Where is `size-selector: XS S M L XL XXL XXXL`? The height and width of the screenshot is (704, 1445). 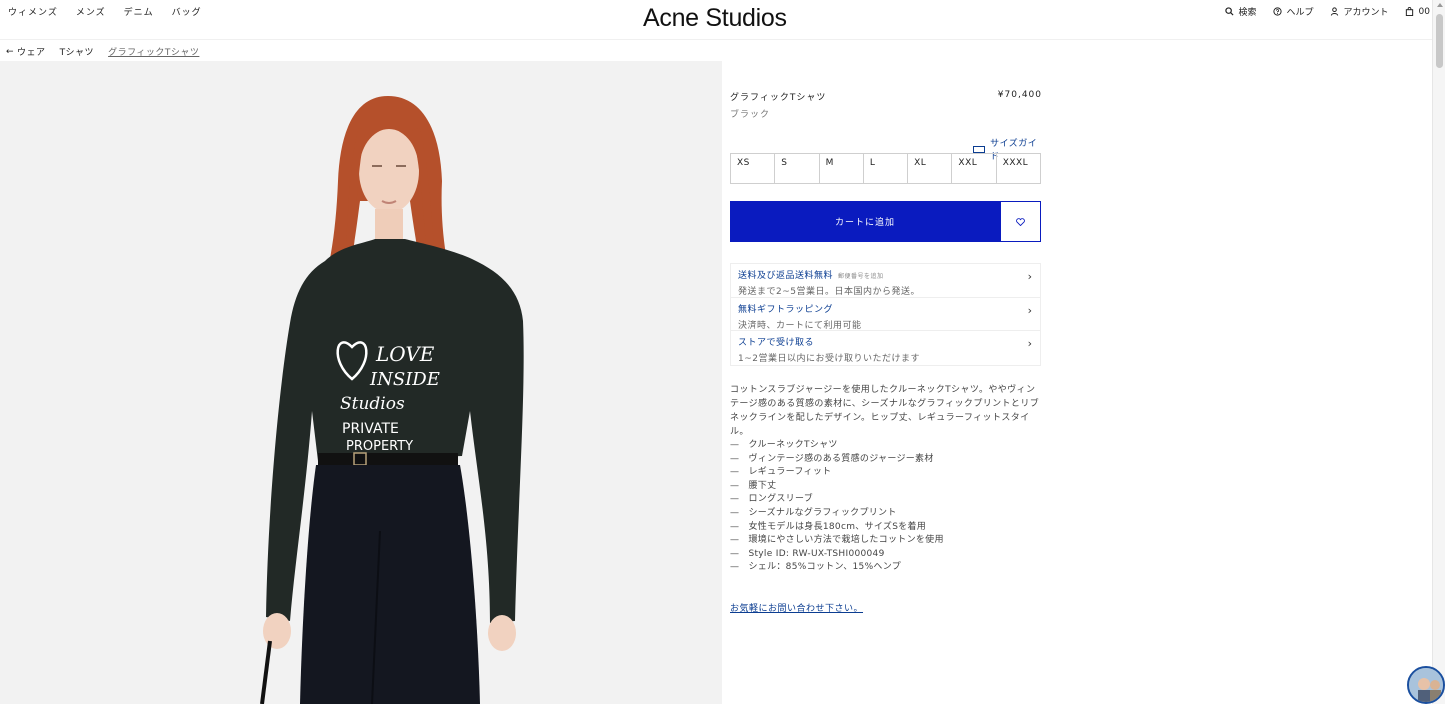 size-selector: XS S M L XL XXL XXXL is located at coordinates (885, 168).